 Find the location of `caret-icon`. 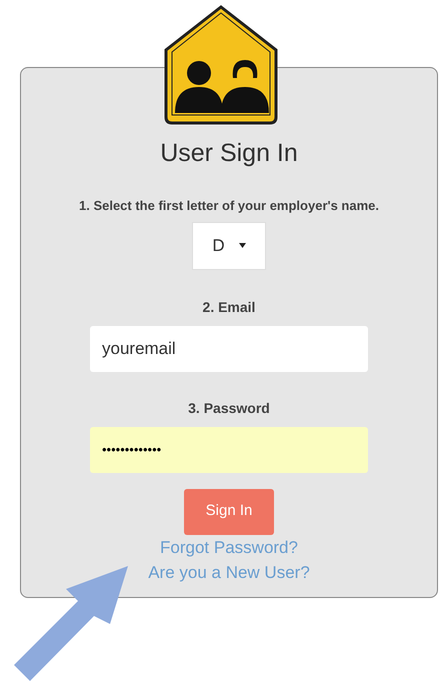

caret-icon is located at coordinates (242, 245).